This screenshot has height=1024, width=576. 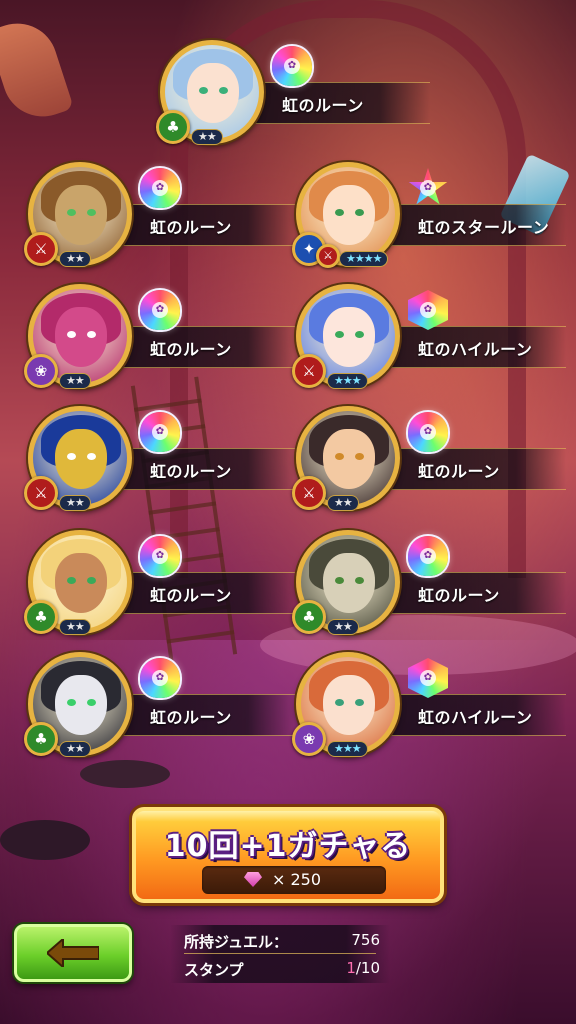 I want to click on result-card: 虹のハイルーン ✿ ⚔ ★★★, so click(x=429, y=344).